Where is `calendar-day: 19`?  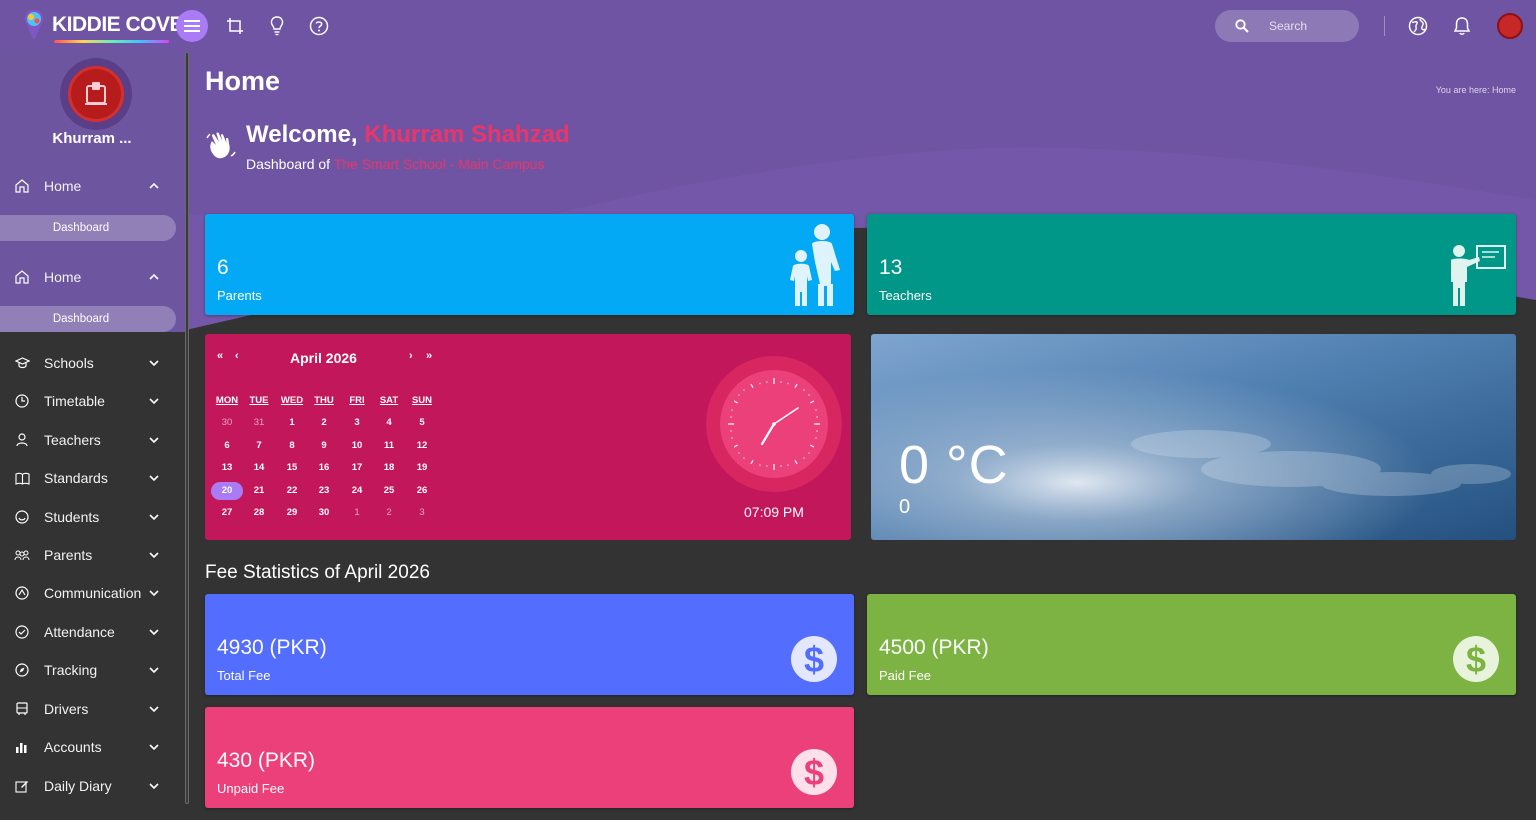 calendar-day: 19 is located at coordinates (422, 468).